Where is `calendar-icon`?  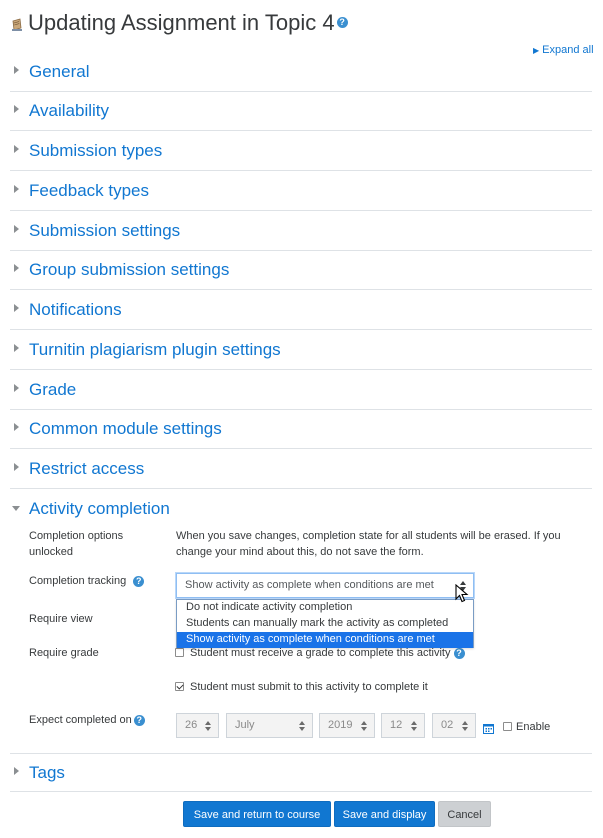 calendar-icon is located at coordinates (488, 727).